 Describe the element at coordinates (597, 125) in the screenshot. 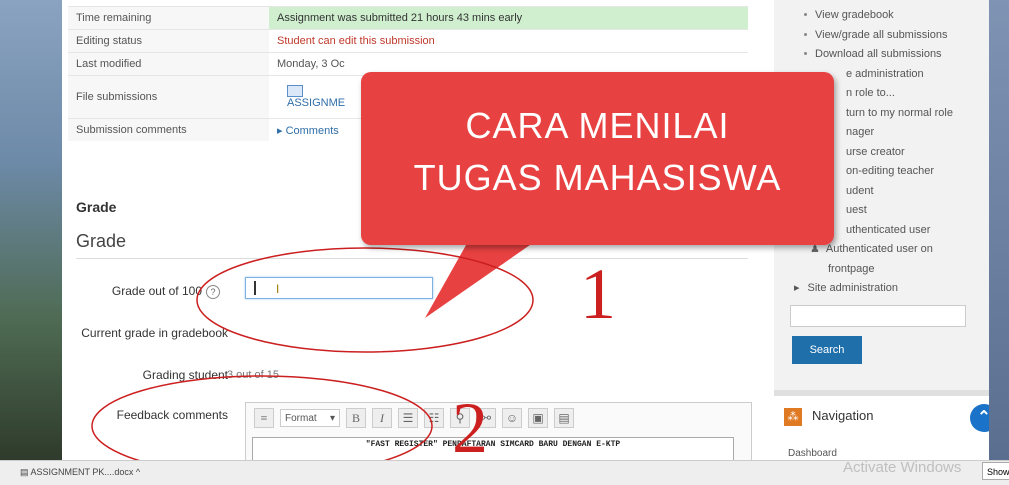

I see `bubble-line-1: CARA MENILAI` at that location.